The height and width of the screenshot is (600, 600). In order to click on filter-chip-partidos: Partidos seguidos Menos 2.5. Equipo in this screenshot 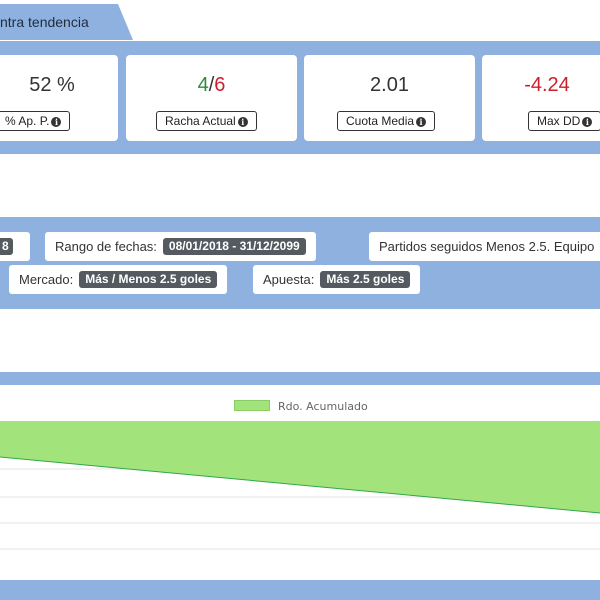, I will do `click(484, 246)`.